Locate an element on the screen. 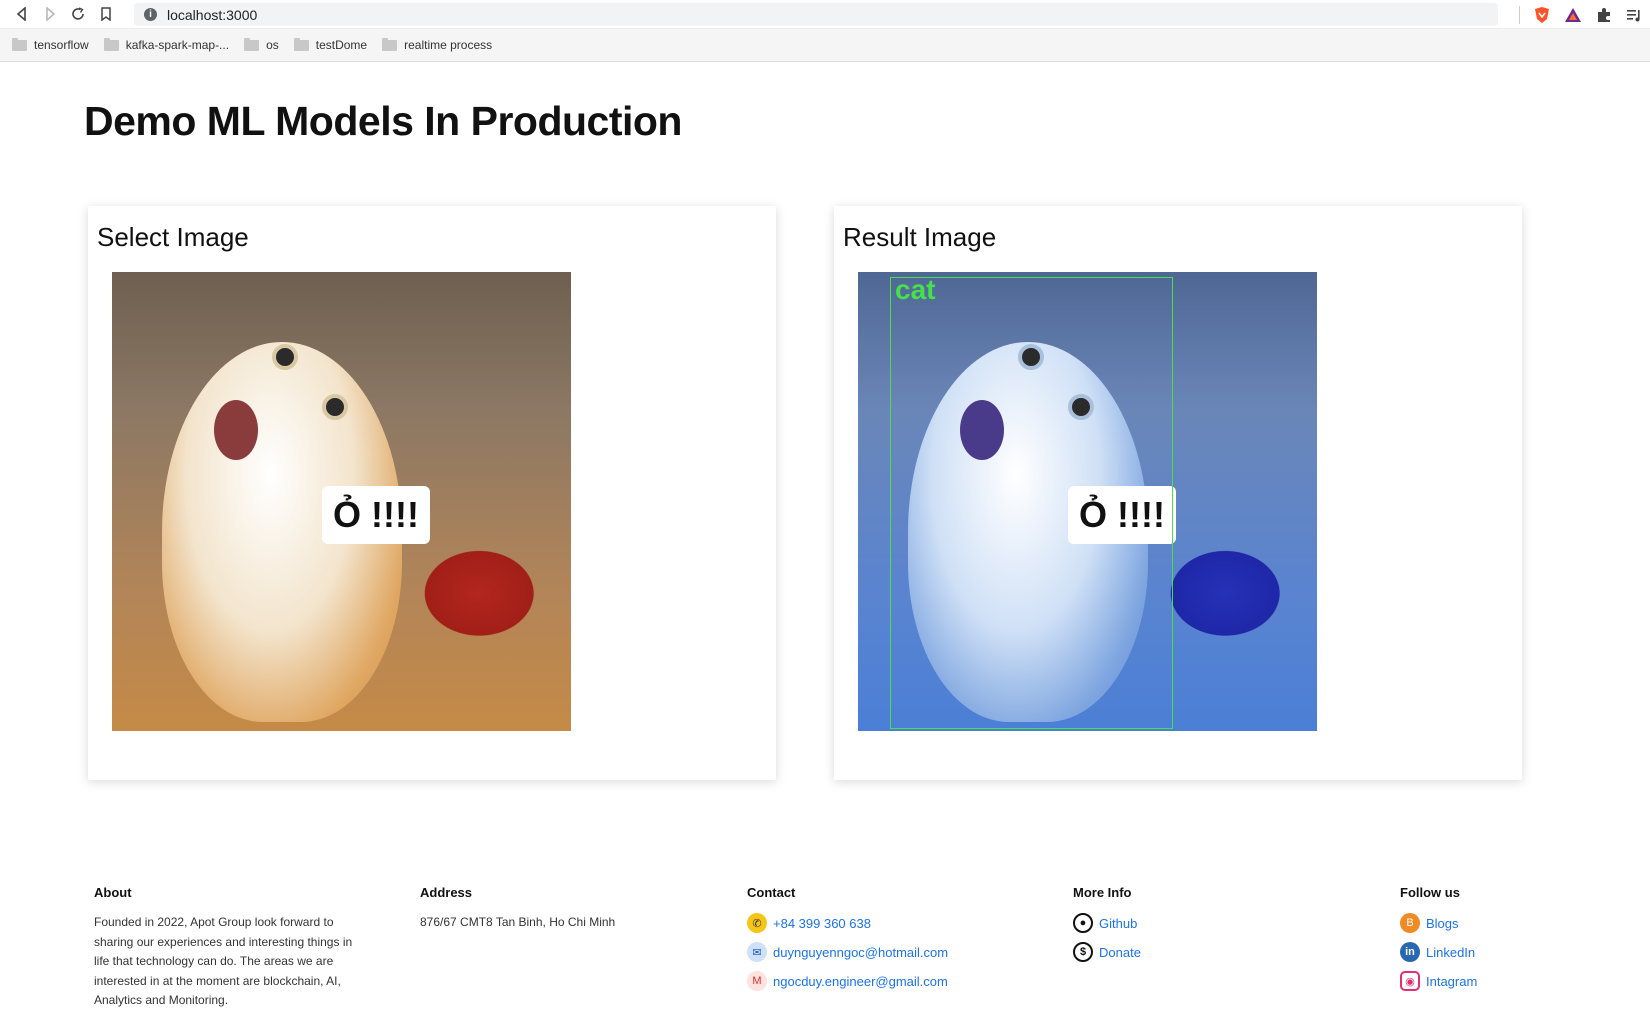 The image size is (1650, 1027). contact-heading: Contact is located at coordinates (771, 892).